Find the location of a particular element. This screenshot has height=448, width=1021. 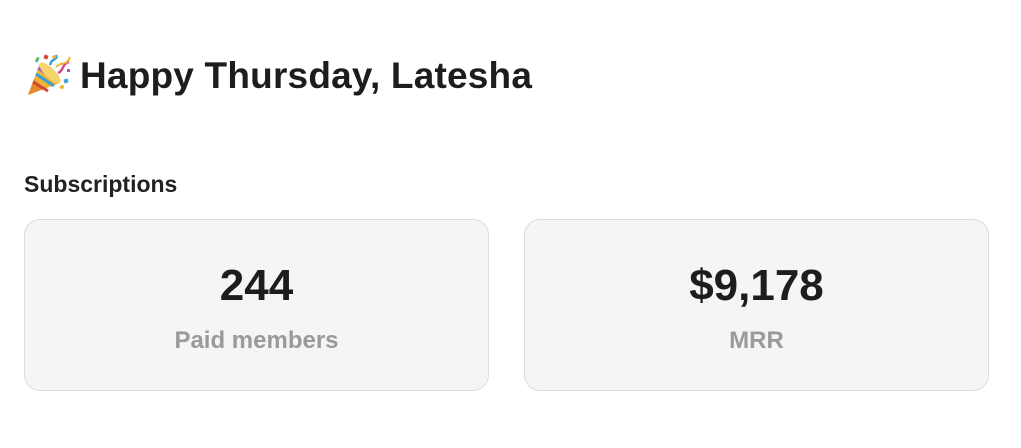

greeting-header: Happy Thursday, Latesha is located at coordinates (278, 76).